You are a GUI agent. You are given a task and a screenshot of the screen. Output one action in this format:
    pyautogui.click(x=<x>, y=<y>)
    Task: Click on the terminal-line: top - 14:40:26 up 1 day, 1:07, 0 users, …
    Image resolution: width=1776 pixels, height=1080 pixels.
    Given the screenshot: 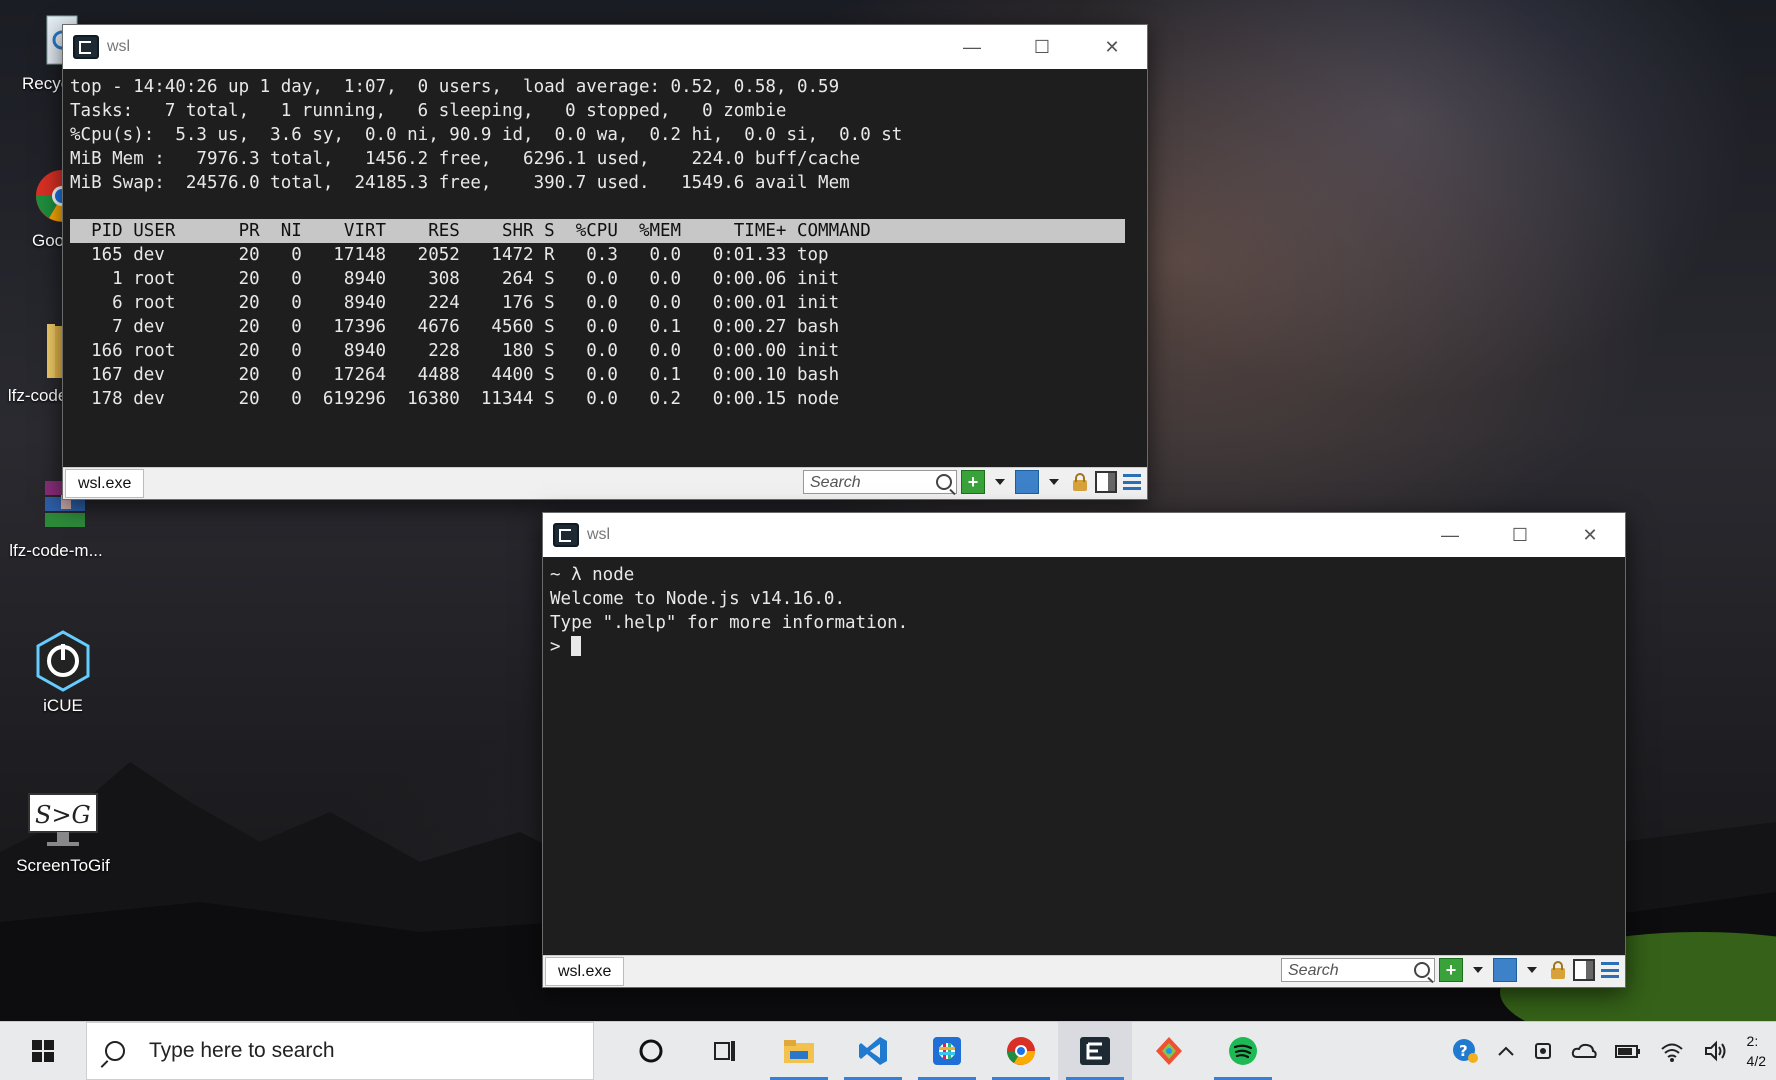 What is the action you would take?
    pyautogui.click(x=455, y=87)
    